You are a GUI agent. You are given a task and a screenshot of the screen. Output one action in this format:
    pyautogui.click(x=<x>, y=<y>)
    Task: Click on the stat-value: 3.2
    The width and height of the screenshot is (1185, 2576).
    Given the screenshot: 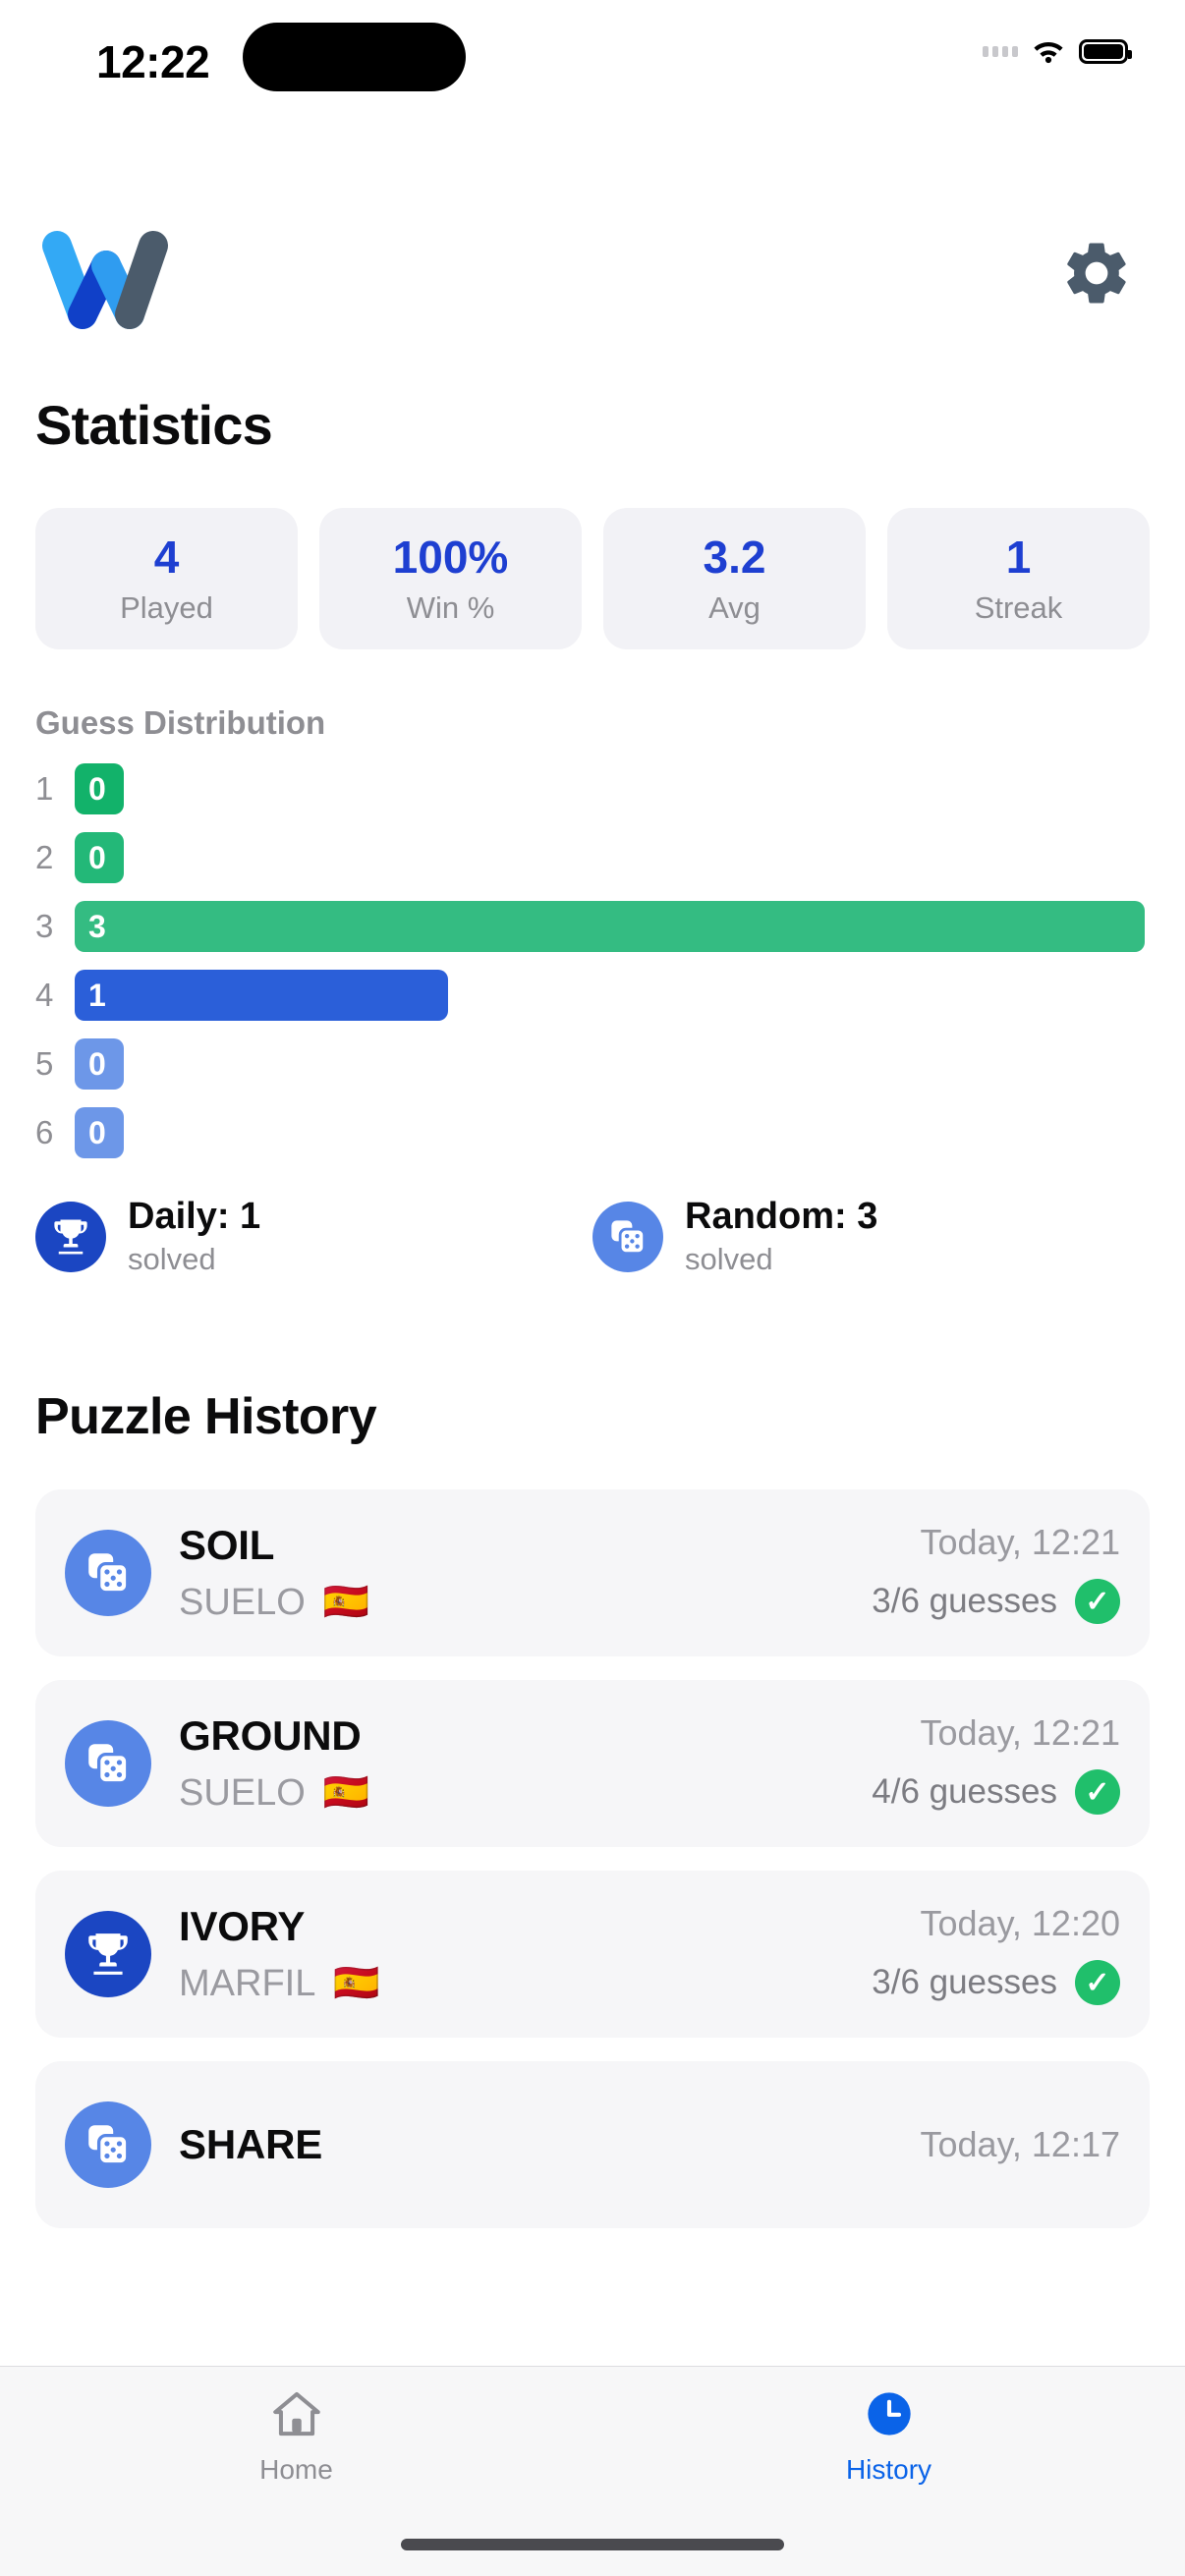 What is the action you would take?
    pyautogui.click(x=734, y=557)
    